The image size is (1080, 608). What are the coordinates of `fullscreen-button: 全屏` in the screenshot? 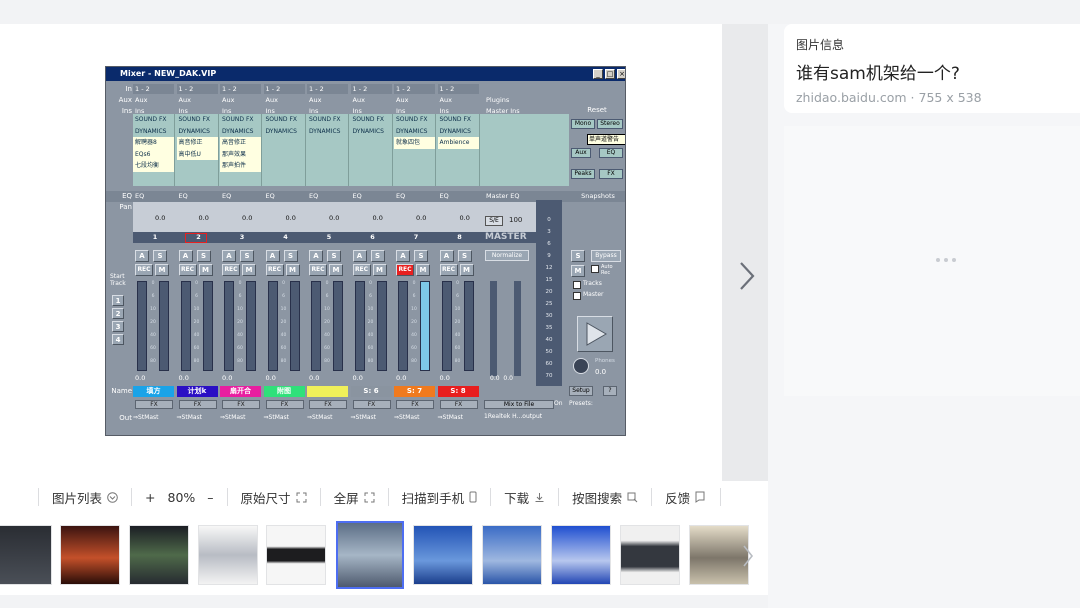 It's located at (355, 497).